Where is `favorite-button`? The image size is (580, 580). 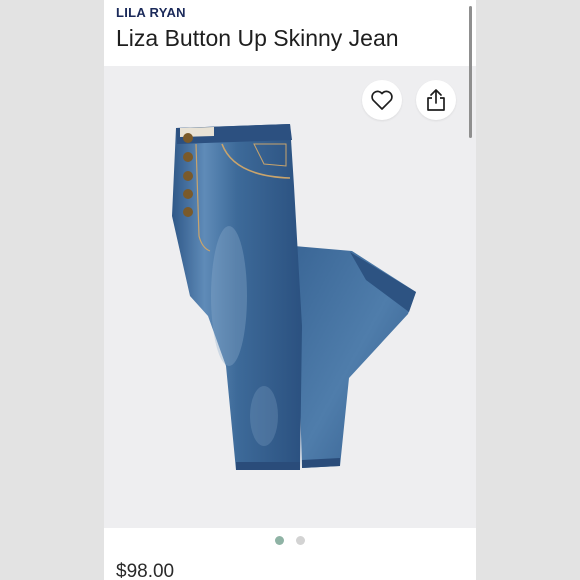 favorite-button is located at coordinates (382, 100).